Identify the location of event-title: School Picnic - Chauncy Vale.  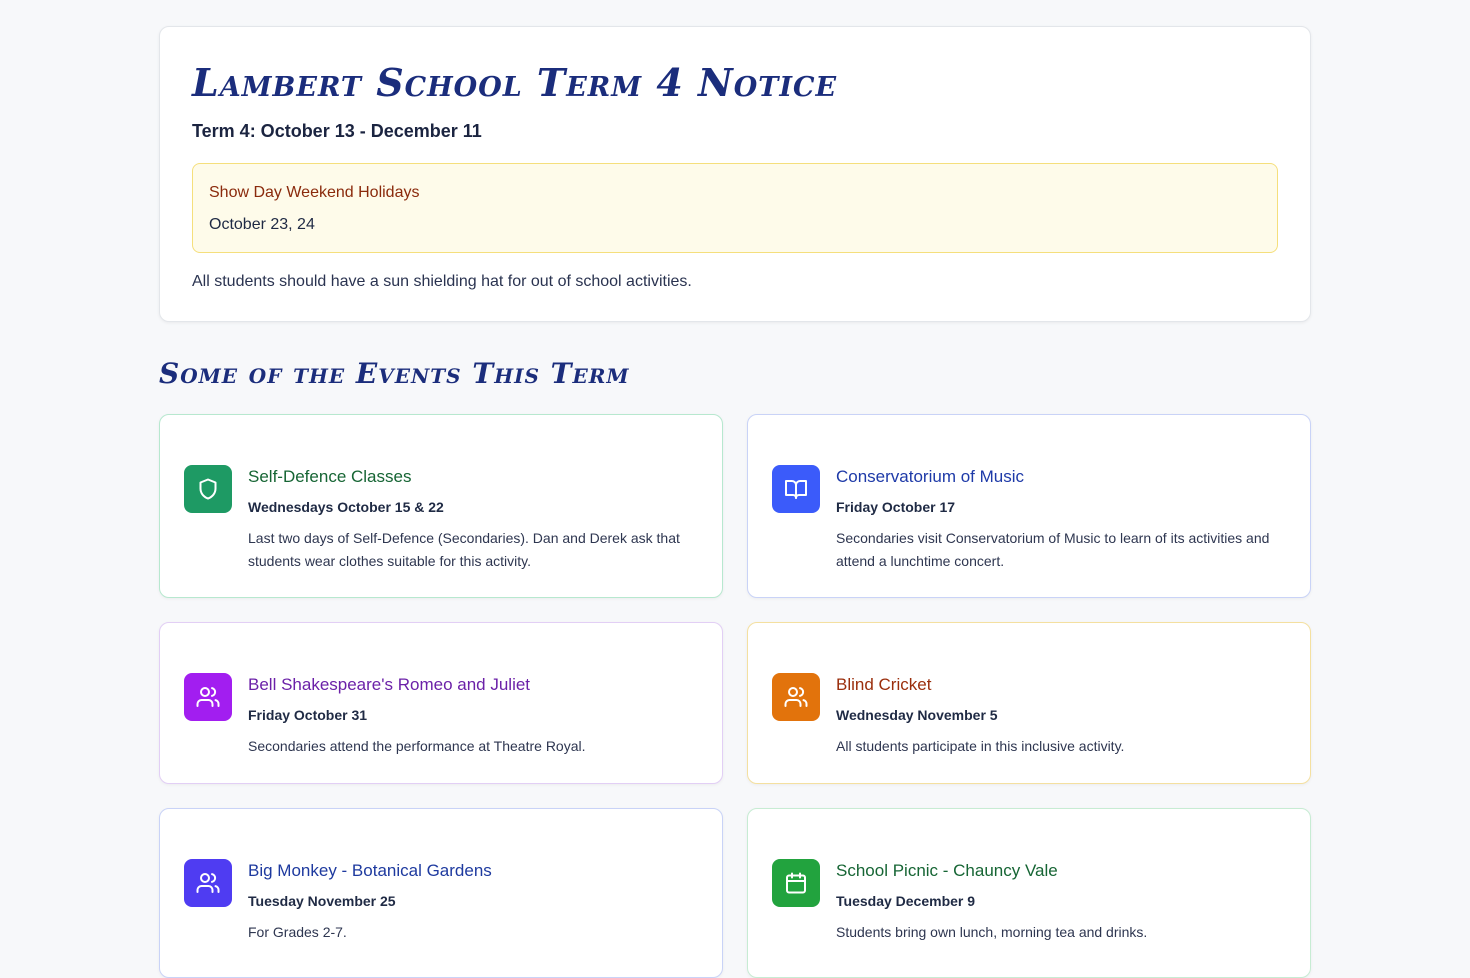
(947, 870).